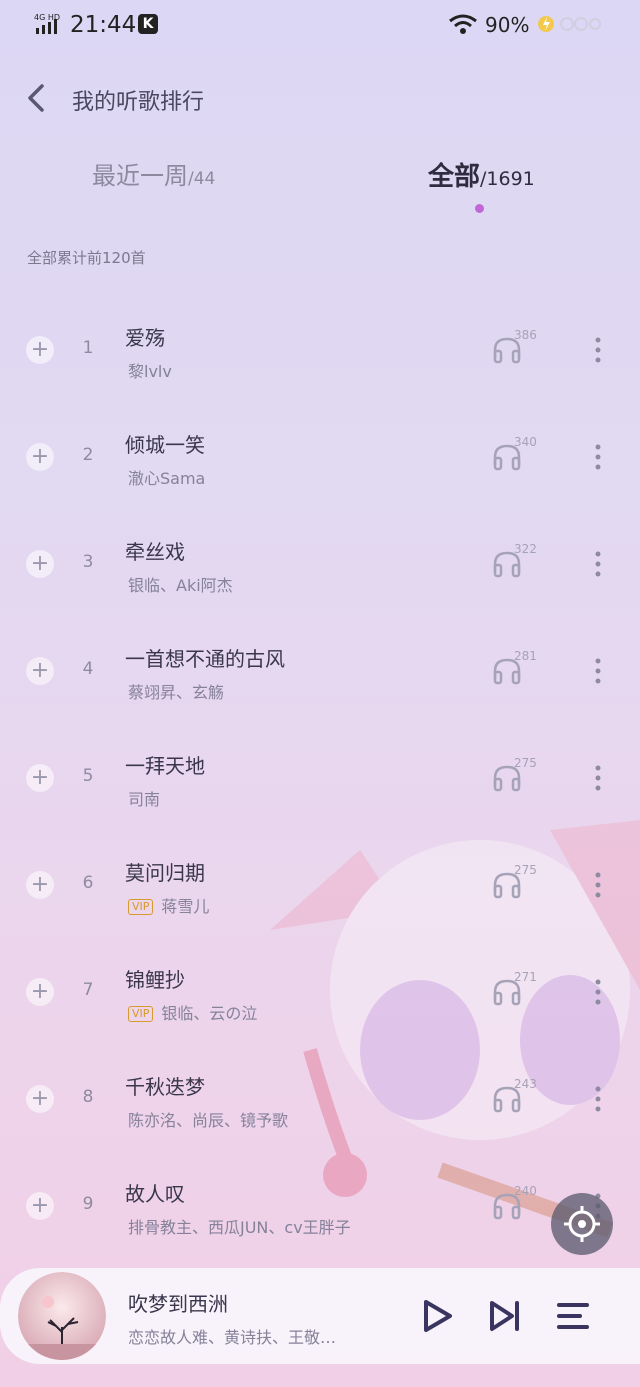 This screenshot has width=640, height=1387. What do you see at coordinates (573, 1316) in the screenshot?
I see `playlist-icon` at bounding box center [573, 1316].